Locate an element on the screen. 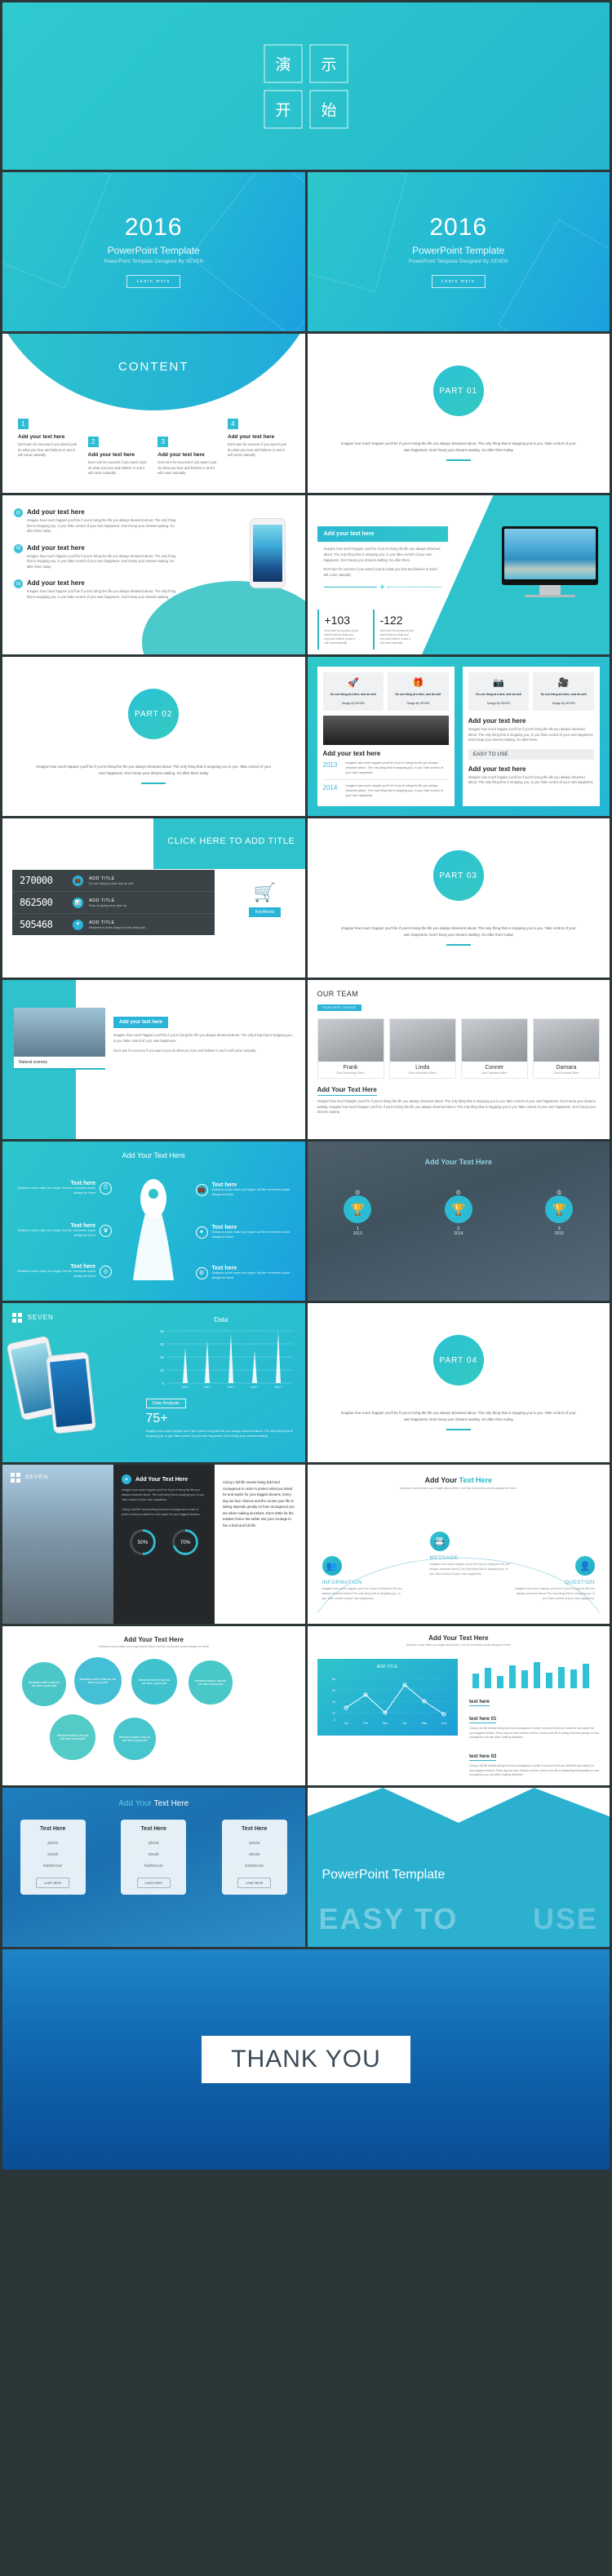  award-item: ♔ 🏆 1 2013 is located at coordinates (358, 1212).